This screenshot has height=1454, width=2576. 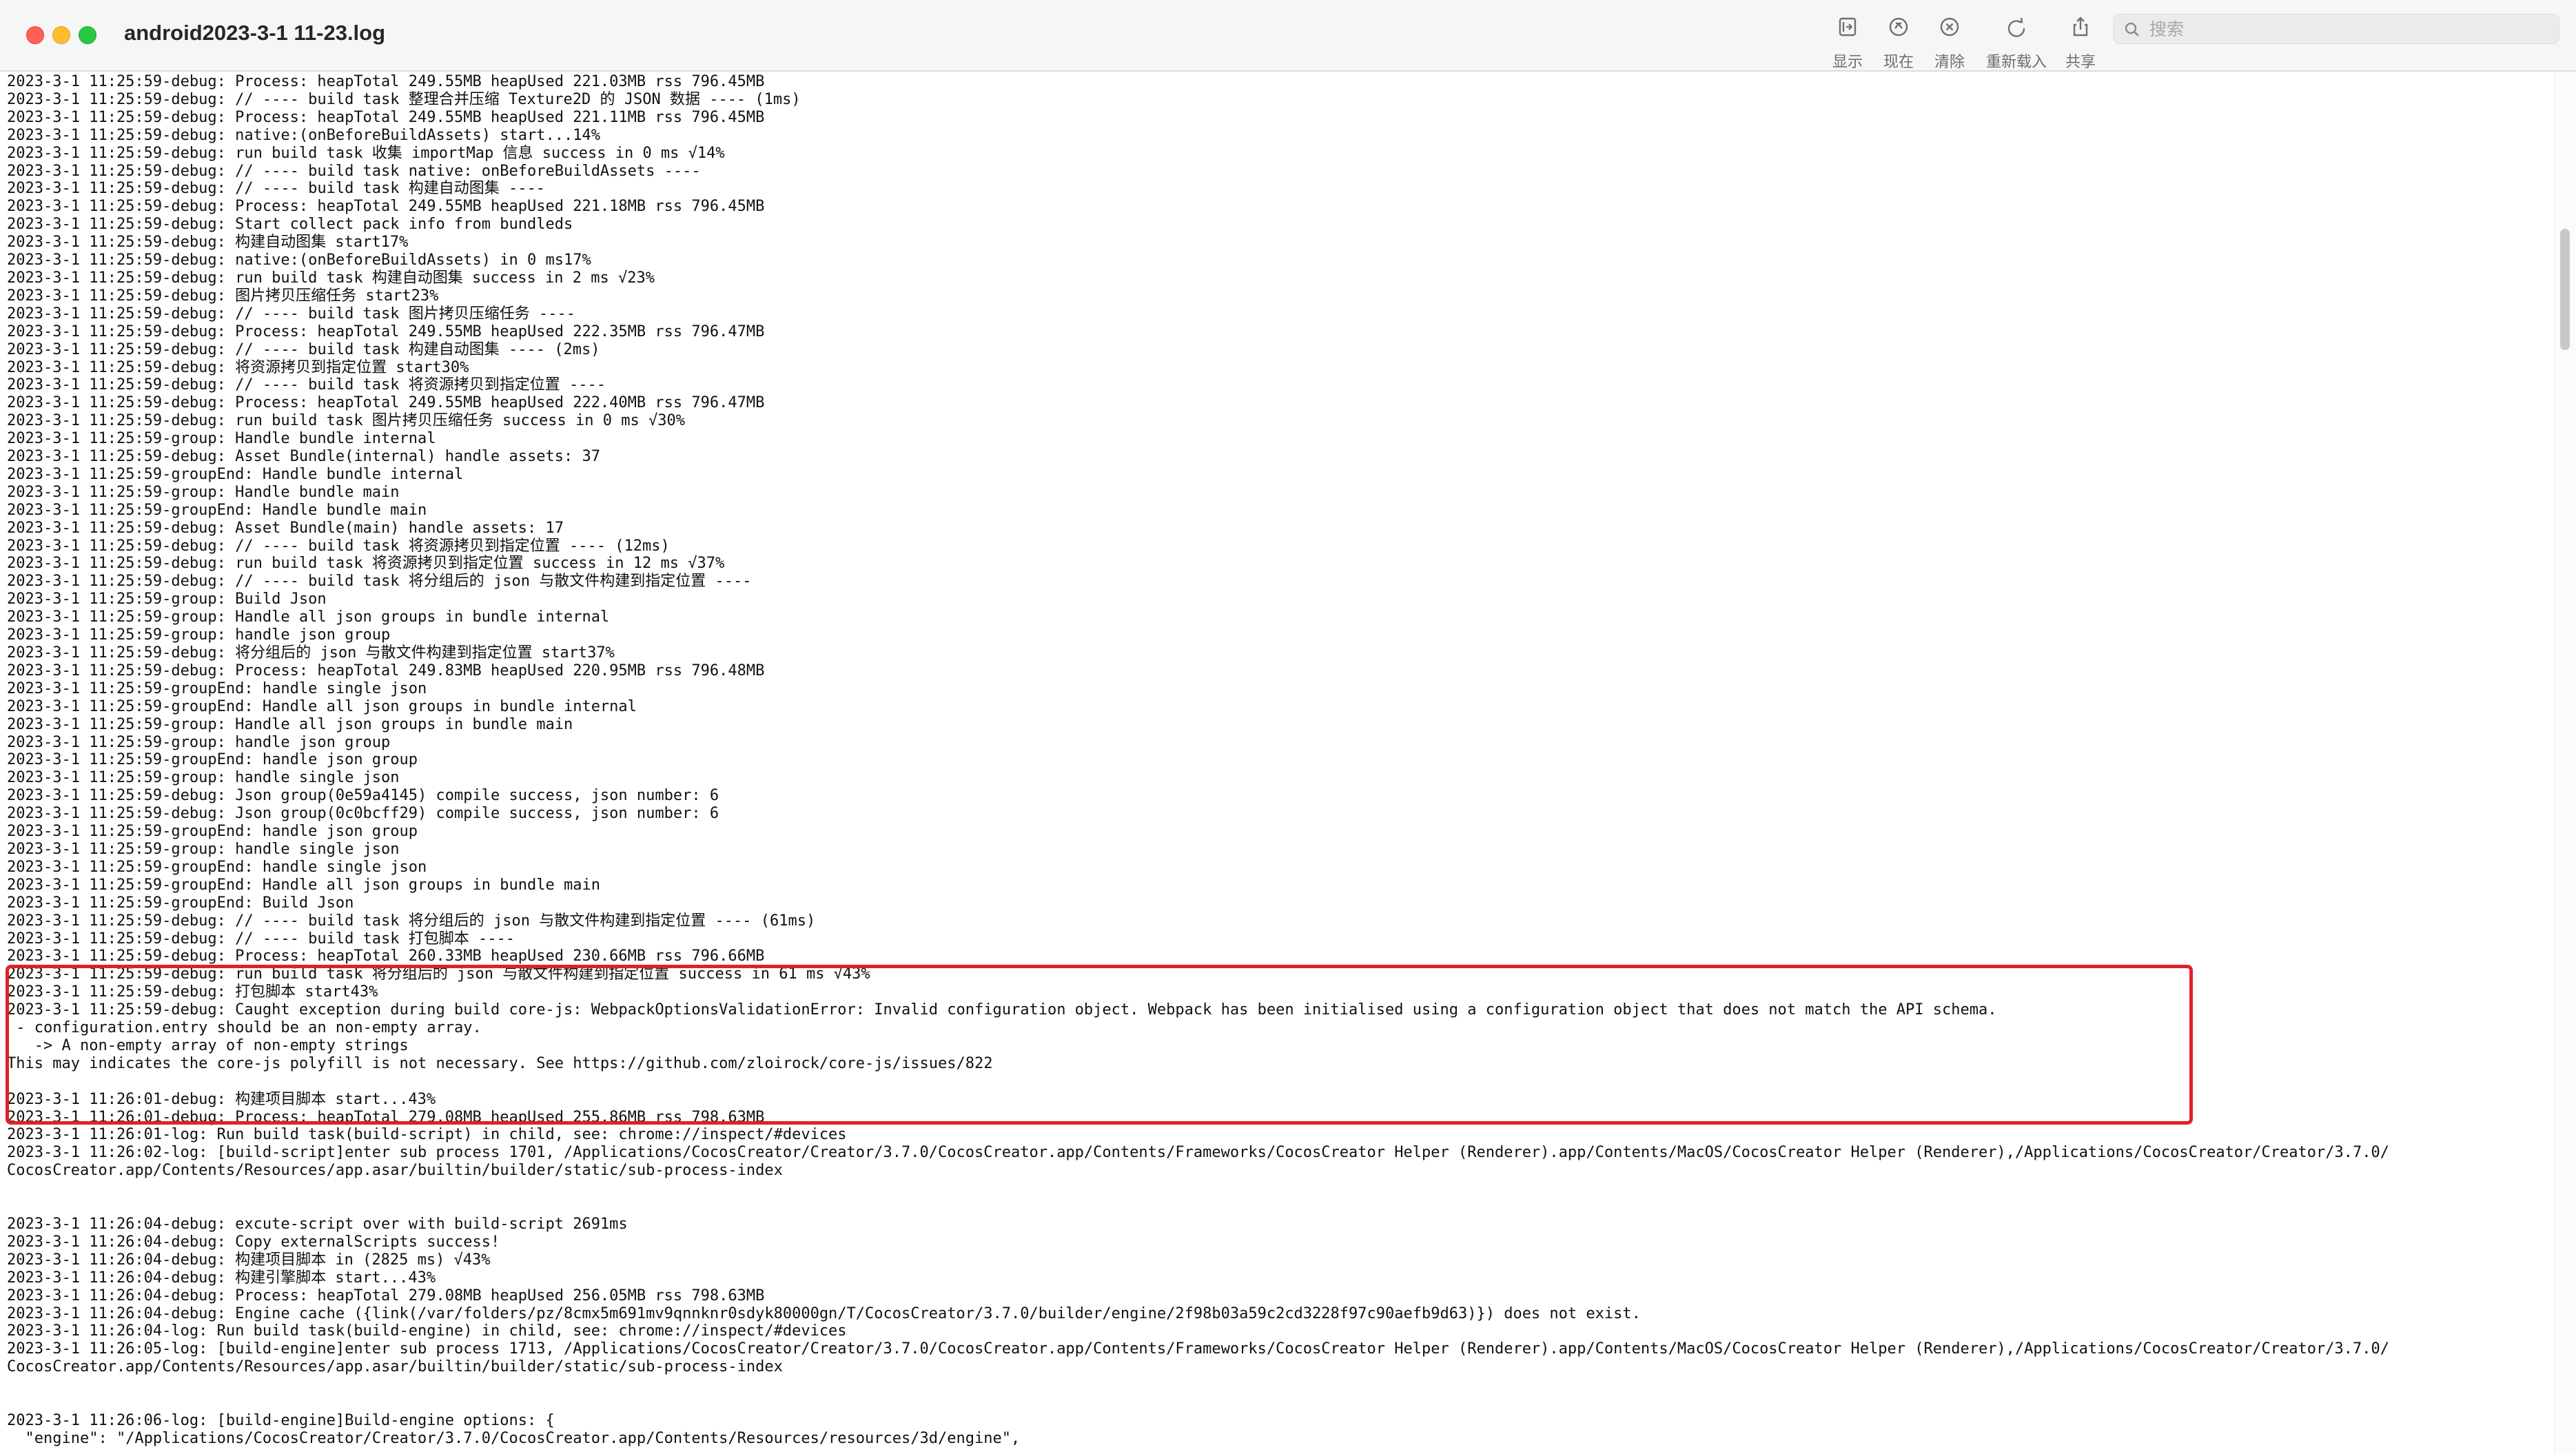 I want to click on window-title: android2023-3-1 11-23.log, so click(x=255, y=33).